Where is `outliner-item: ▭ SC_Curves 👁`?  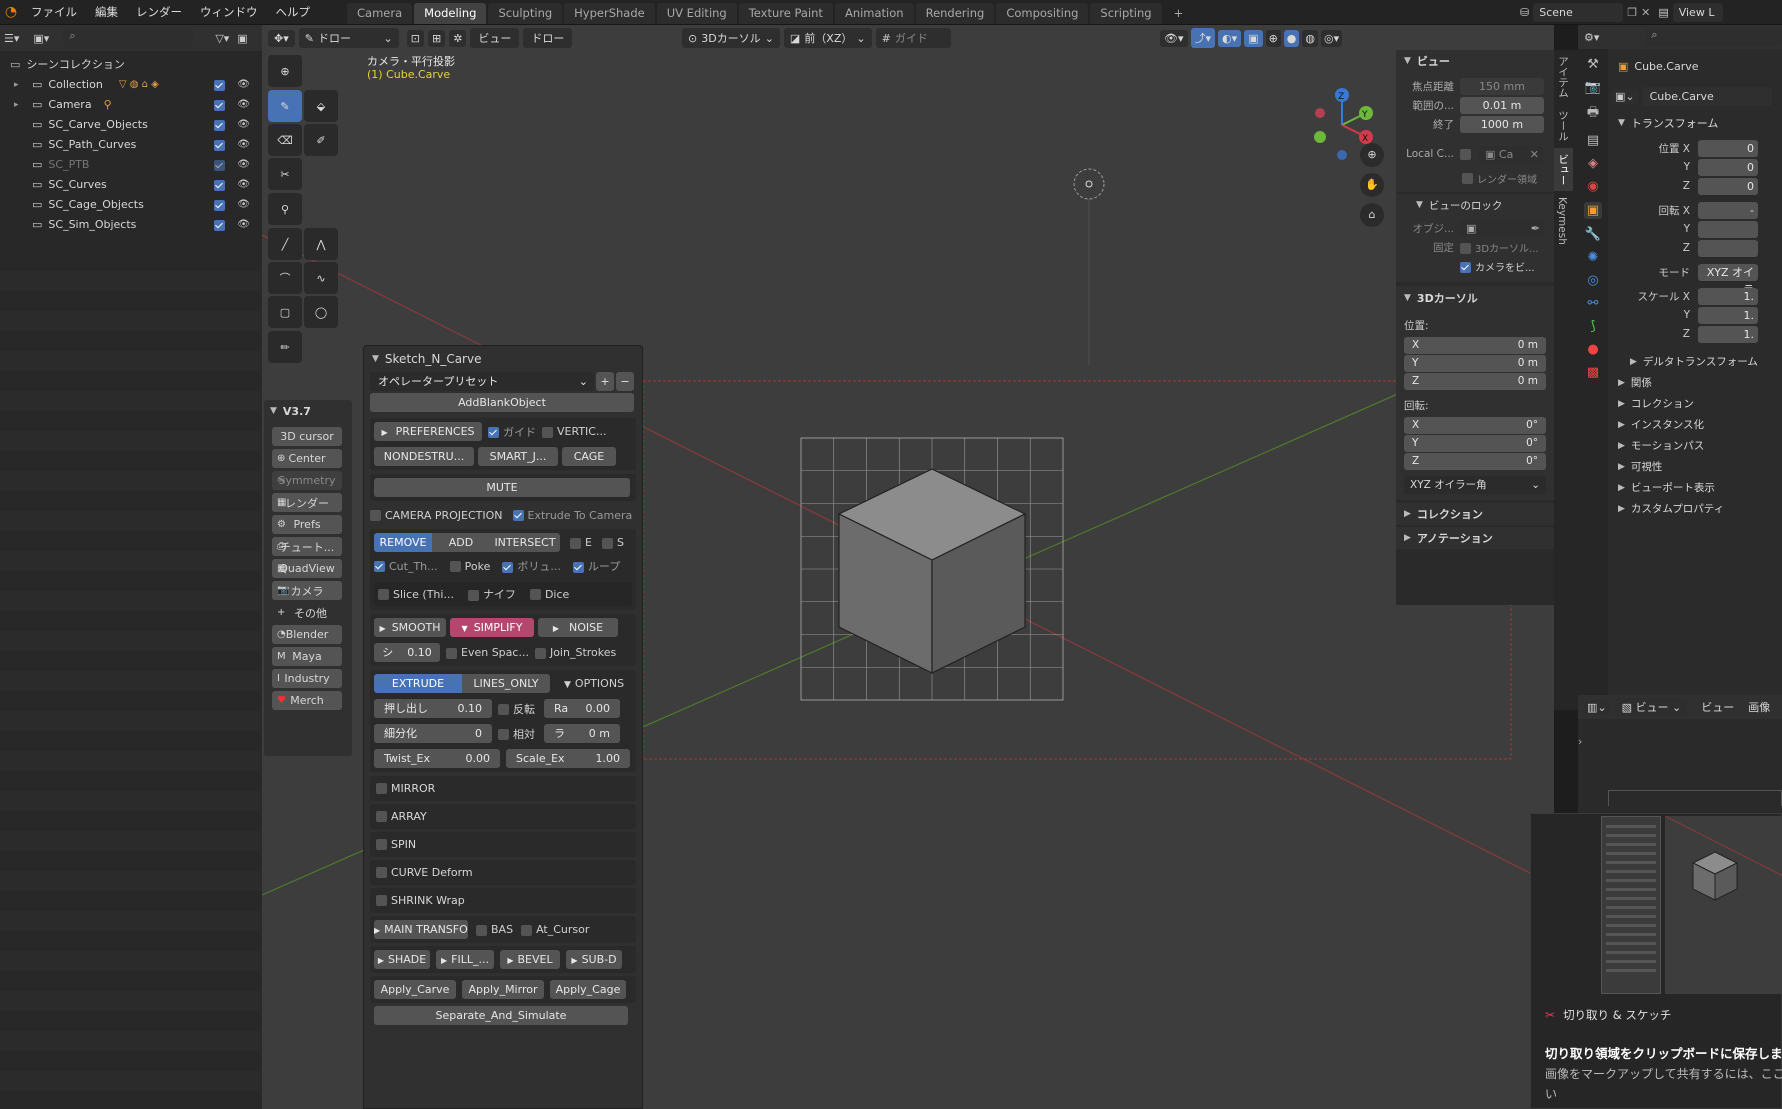
outliner-item: ▭ SC_Curves 👁 is located at coordinates (131, 185).